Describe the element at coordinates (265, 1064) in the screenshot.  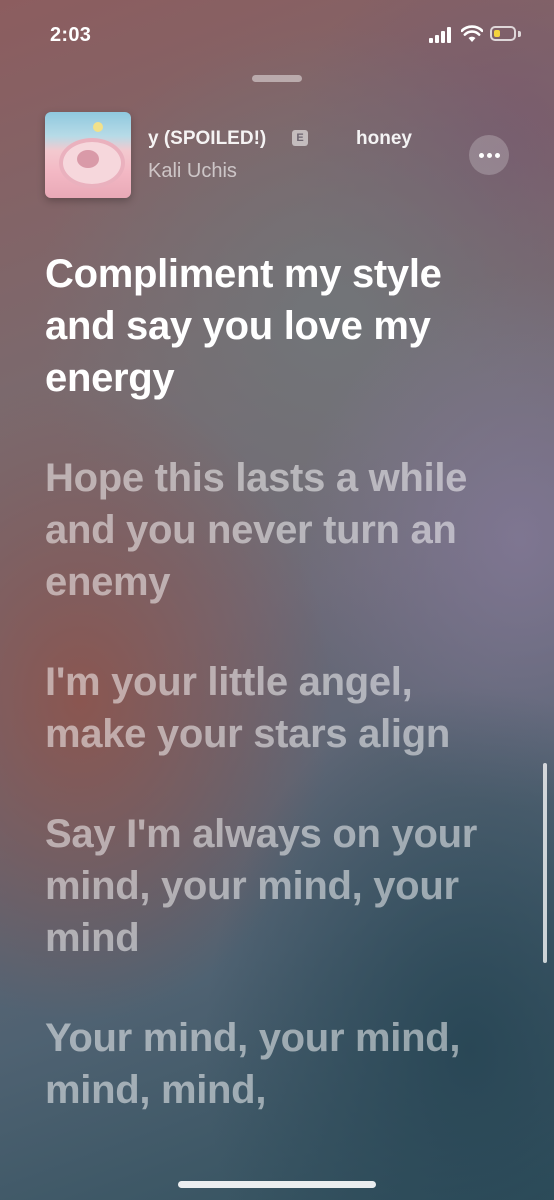
I see `lyric-line: Your mind, your mind, mind, mind,` at that location.